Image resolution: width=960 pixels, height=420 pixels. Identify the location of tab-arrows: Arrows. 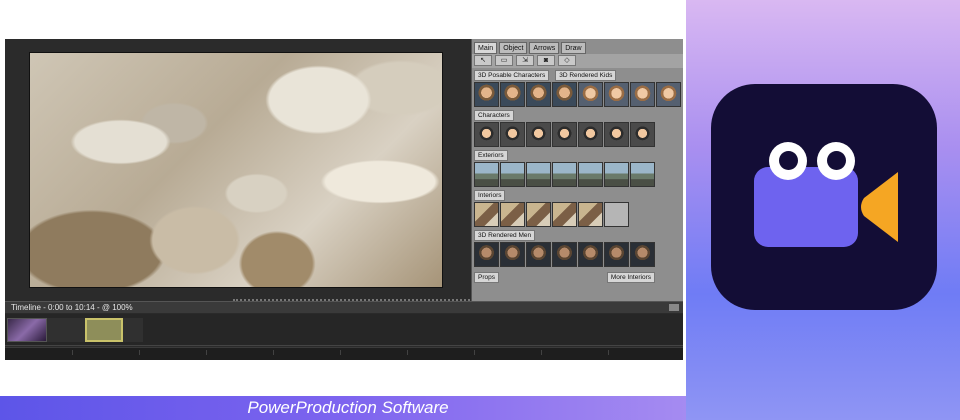
(544, 48).